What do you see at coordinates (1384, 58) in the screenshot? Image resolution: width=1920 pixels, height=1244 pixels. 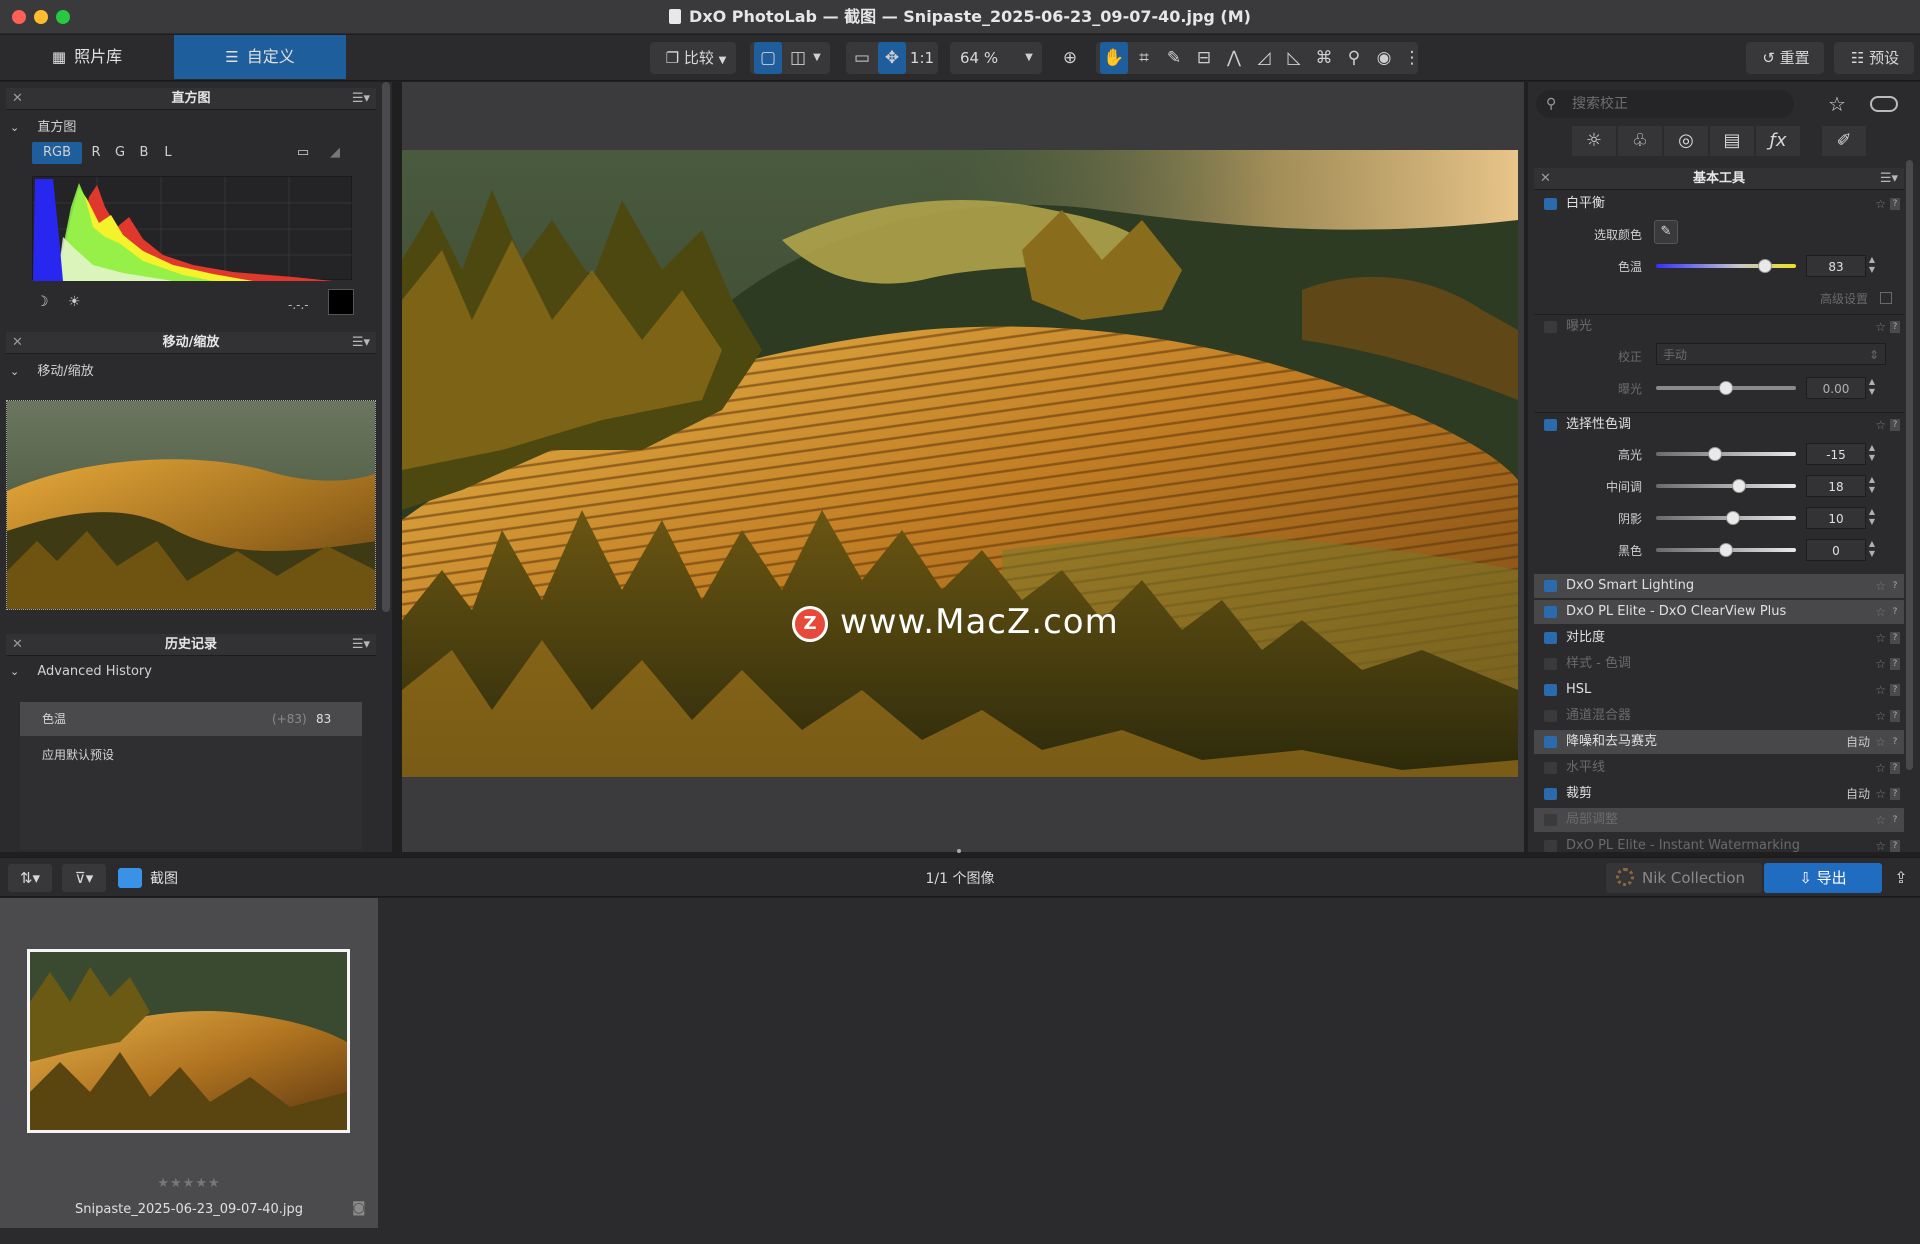 I see `eye-icon: ◉` at bounding box center [1384, 58].